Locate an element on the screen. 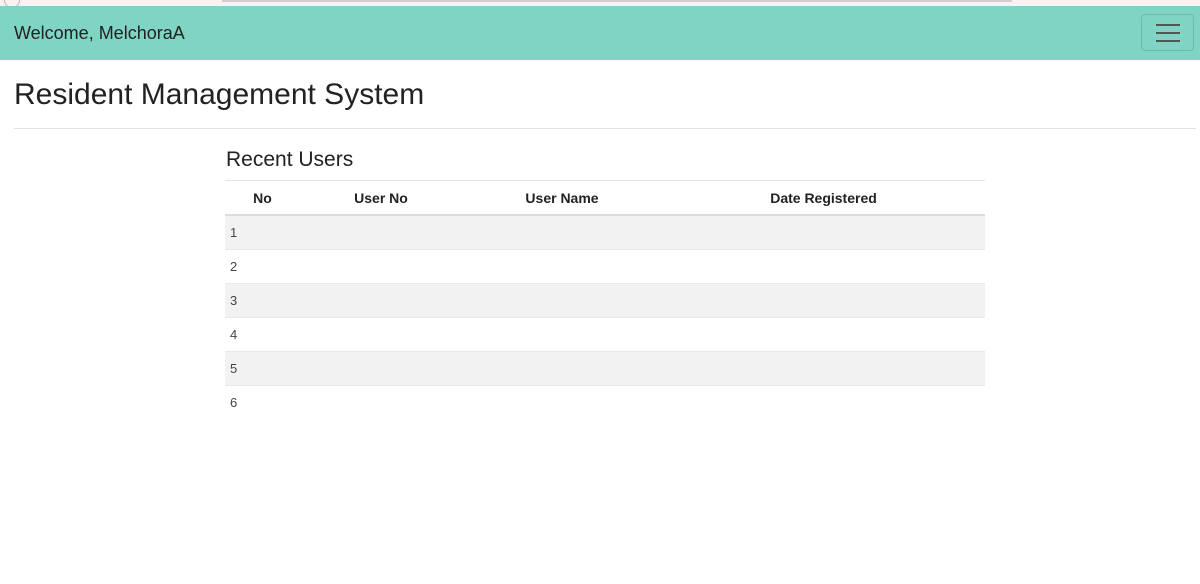 This screenshot has height=584, width=1200. welcome-text: Welcome, MelchoraA is located at coordinates (99, 33).